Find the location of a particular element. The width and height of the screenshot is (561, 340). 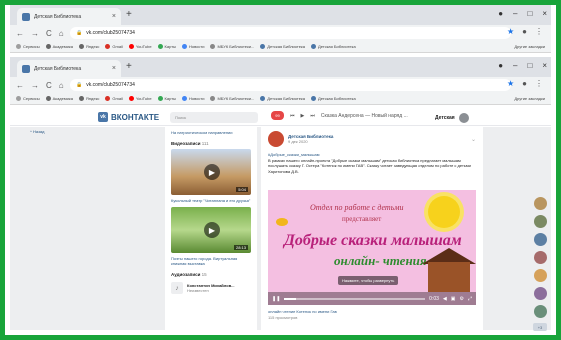

video-title: Кукольный театр "Читаплана и его друзья" is located at coordinates (211, 201).